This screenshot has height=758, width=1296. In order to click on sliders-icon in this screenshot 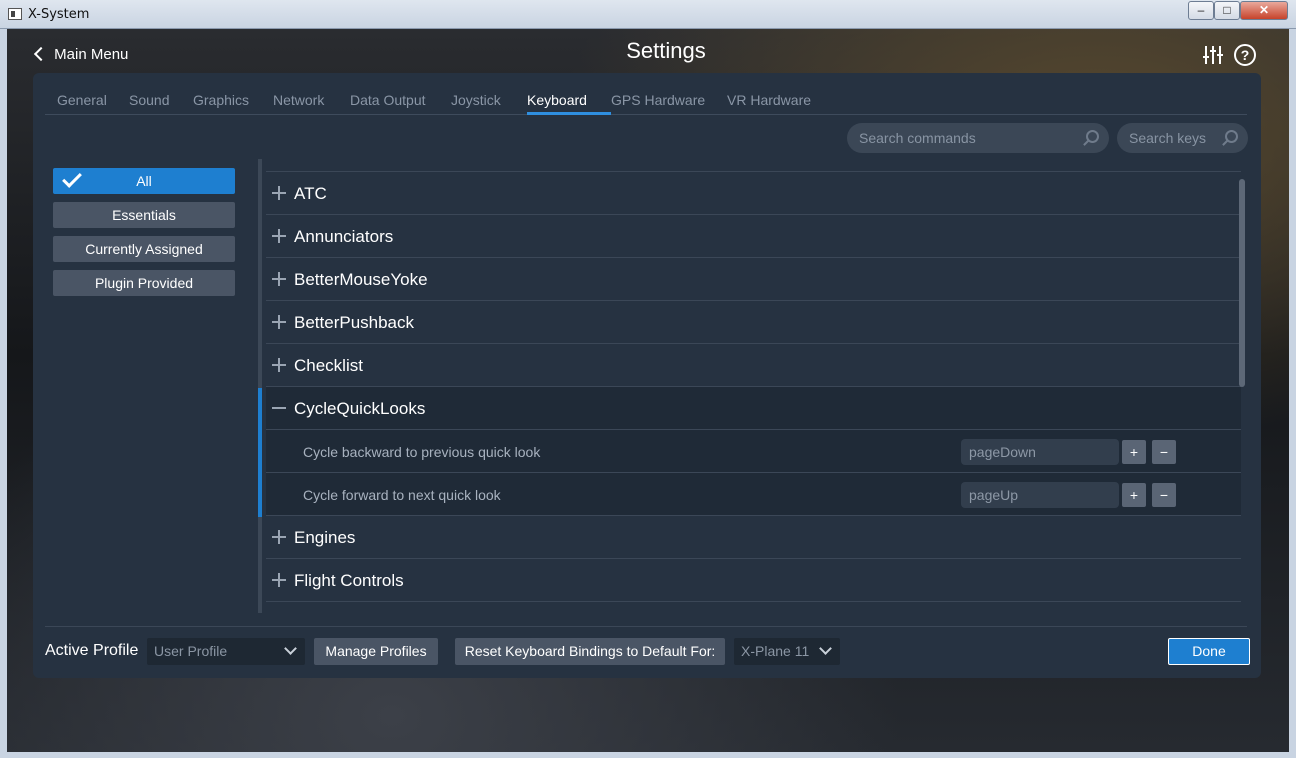, I will do `click(1213, 55)`.